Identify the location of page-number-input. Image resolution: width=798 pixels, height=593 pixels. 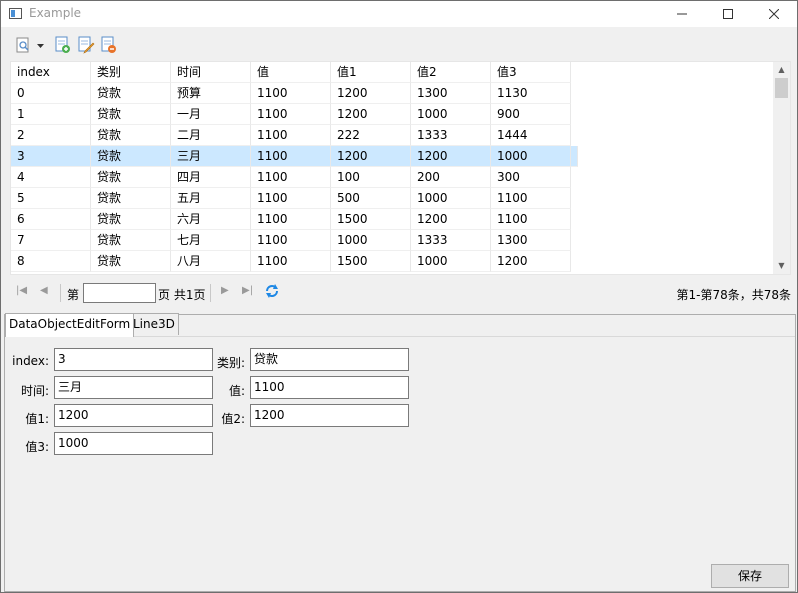
(119, 293).